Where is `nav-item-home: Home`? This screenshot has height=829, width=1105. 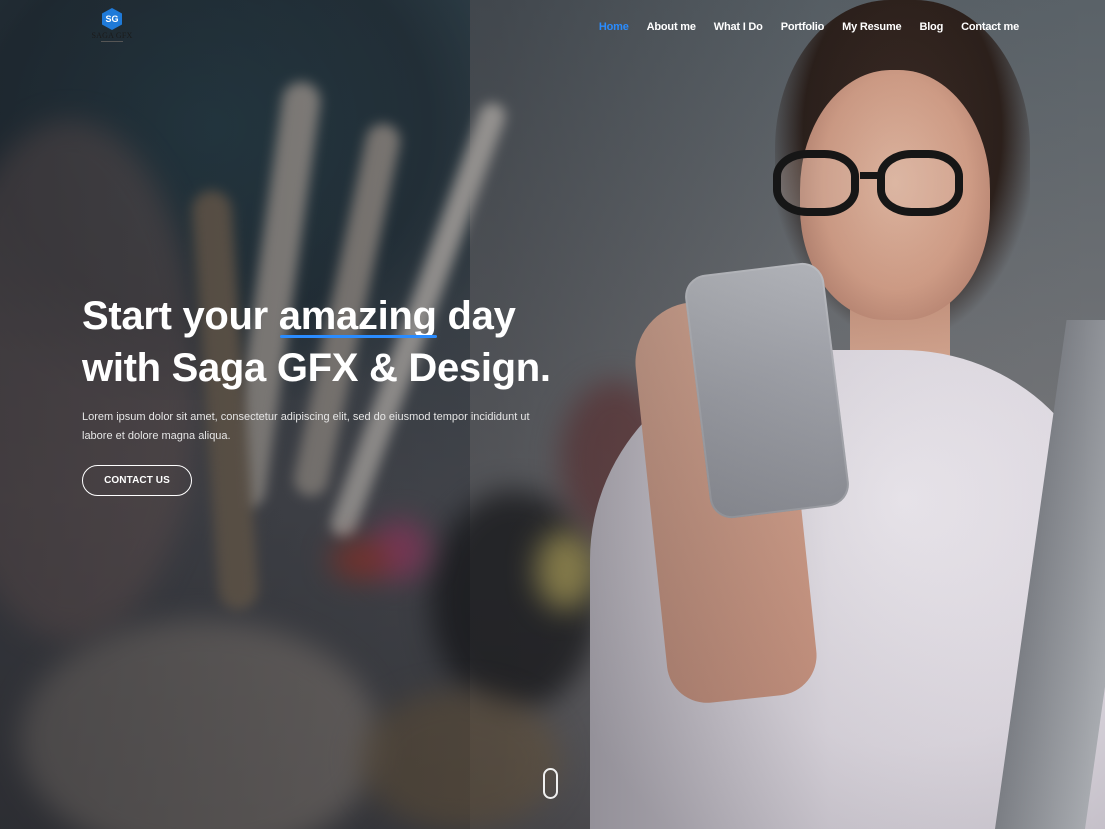 nav-item-home: Home is located at coordinates (614, 27).